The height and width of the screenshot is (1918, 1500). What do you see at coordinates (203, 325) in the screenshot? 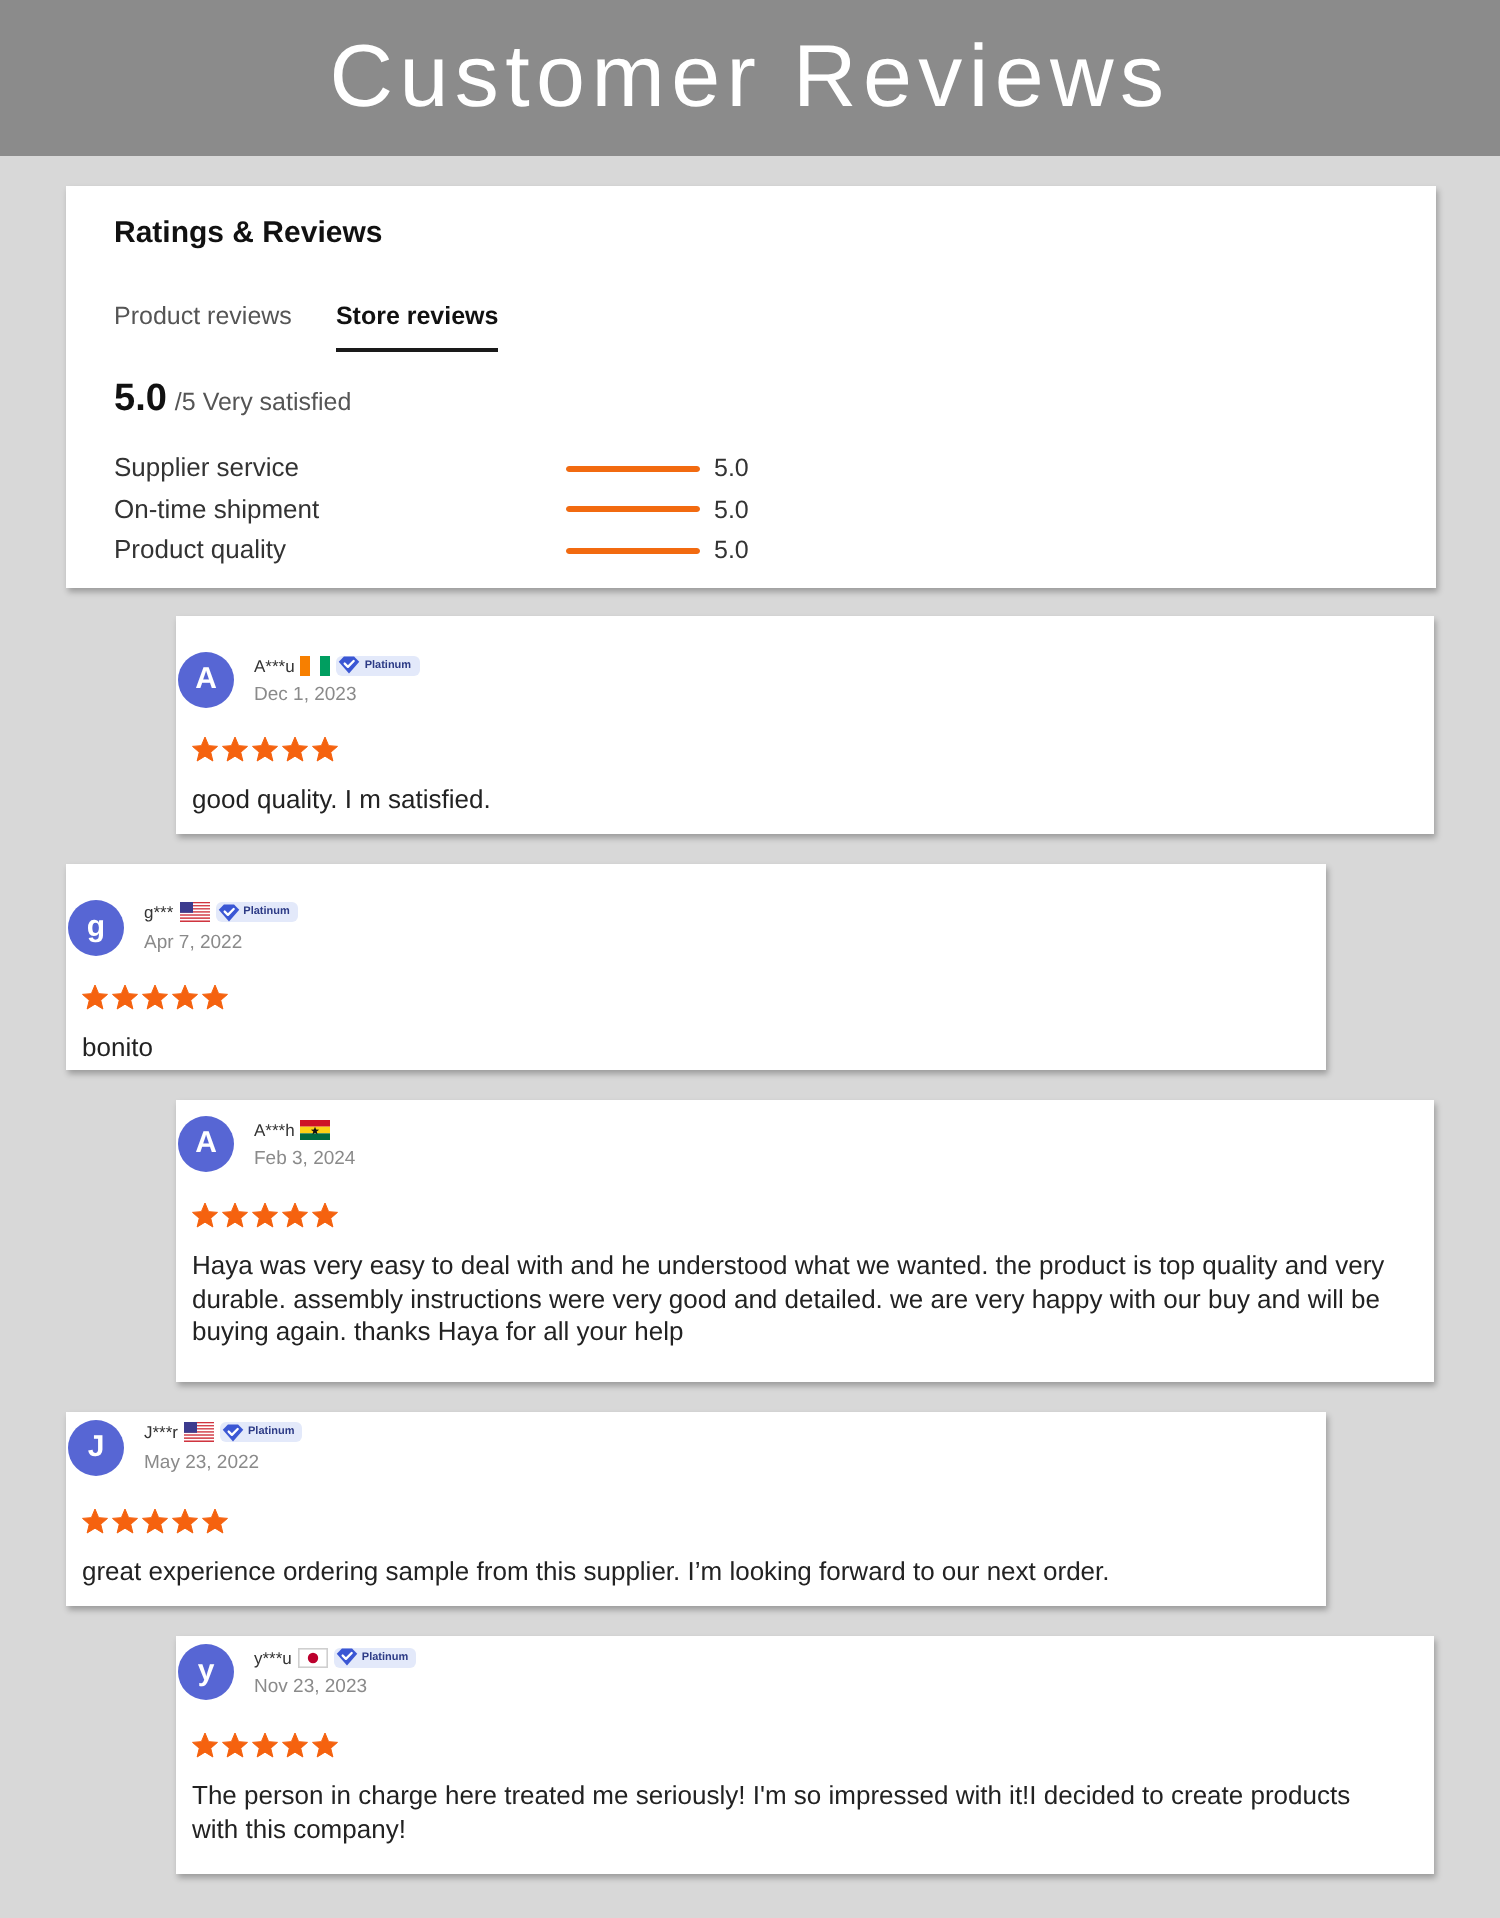
I see `tab: Product reviews` at bounding box center [203, 325].